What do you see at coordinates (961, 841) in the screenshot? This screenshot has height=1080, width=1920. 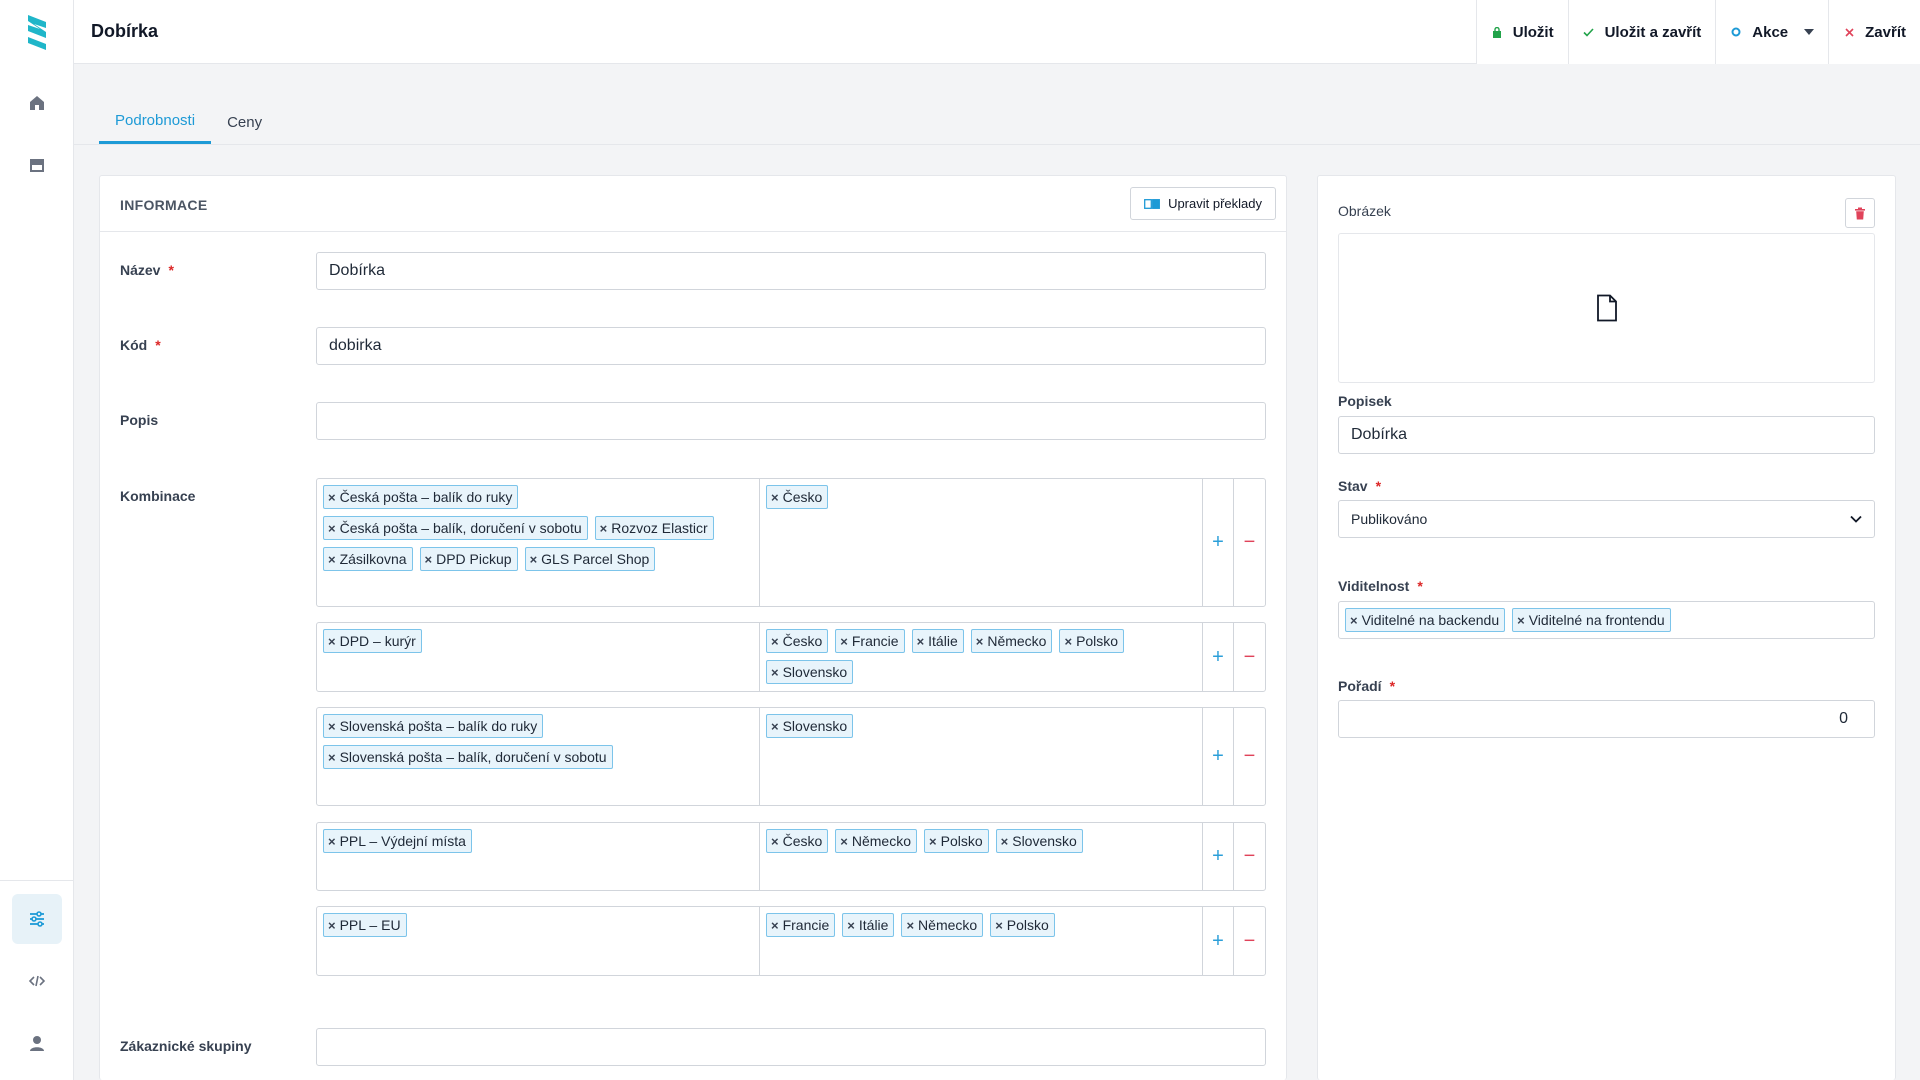 I see `tag-label: Polsko` at bounding box center [961, 841].